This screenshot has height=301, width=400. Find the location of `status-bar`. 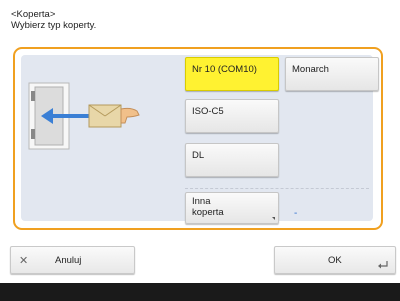

status-bar is located at coordinates (200, 292).